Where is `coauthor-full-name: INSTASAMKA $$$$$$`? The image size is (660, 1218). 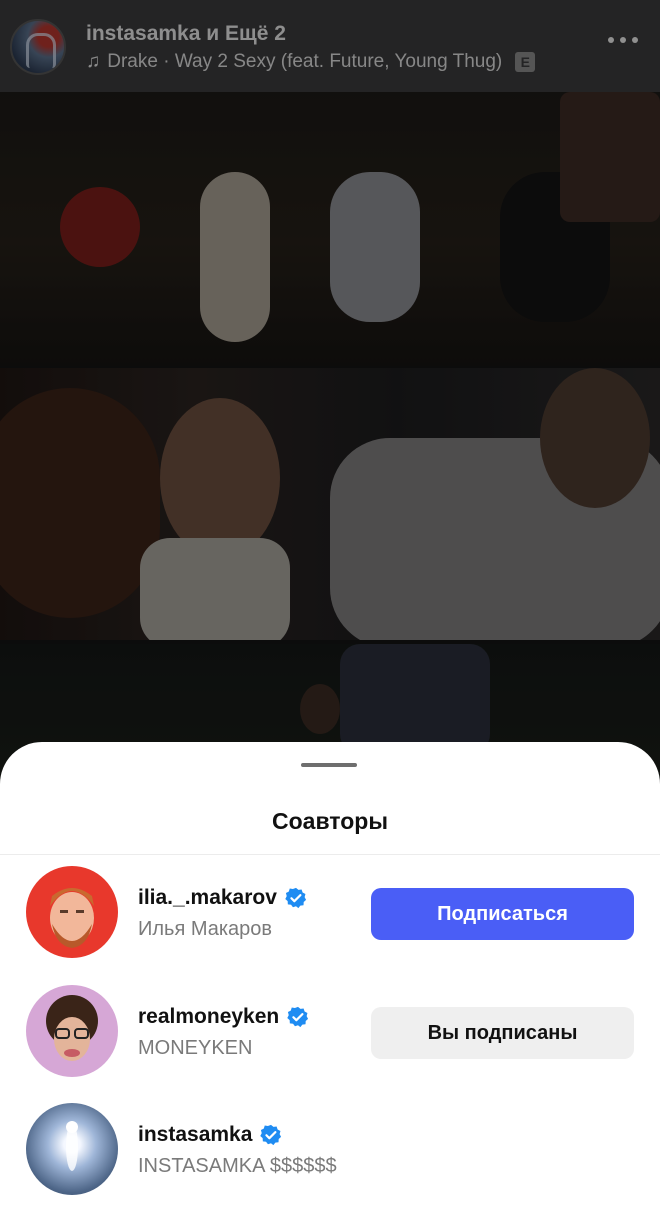
coauthor-full-name: INSTASAMKA $$$$$$ is located at coordinates (237, 1166).